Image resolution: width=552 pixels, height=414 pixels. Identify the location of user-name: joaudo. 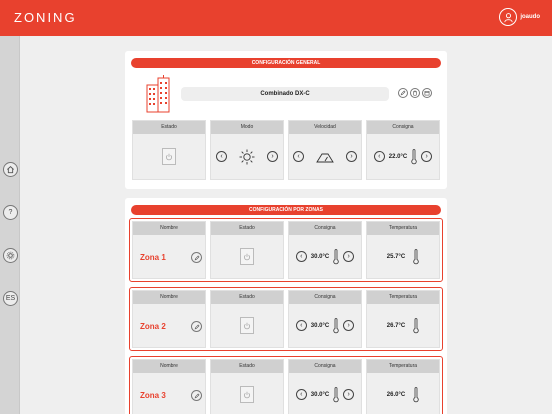
(530, 17).